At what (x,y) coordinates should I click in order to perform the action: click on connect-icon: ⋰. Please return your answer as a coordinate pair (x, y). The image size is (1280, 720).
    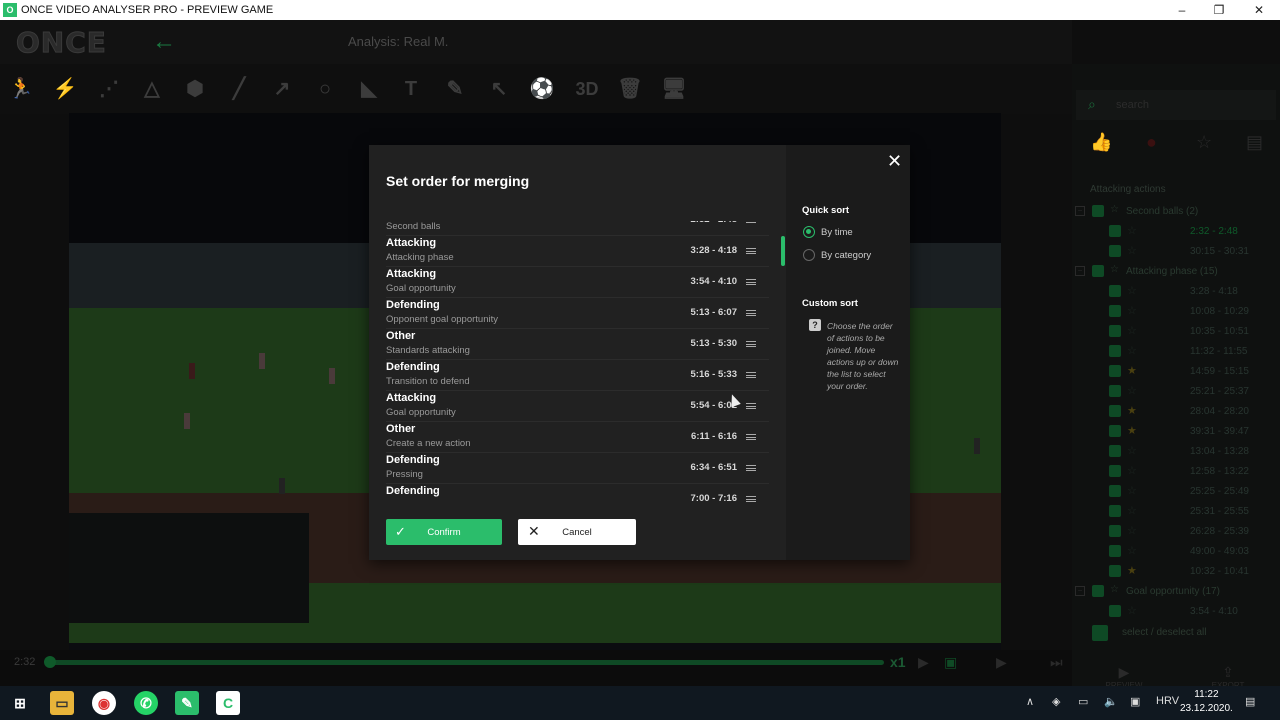
    Looking at the image, I should click on (109, 89).